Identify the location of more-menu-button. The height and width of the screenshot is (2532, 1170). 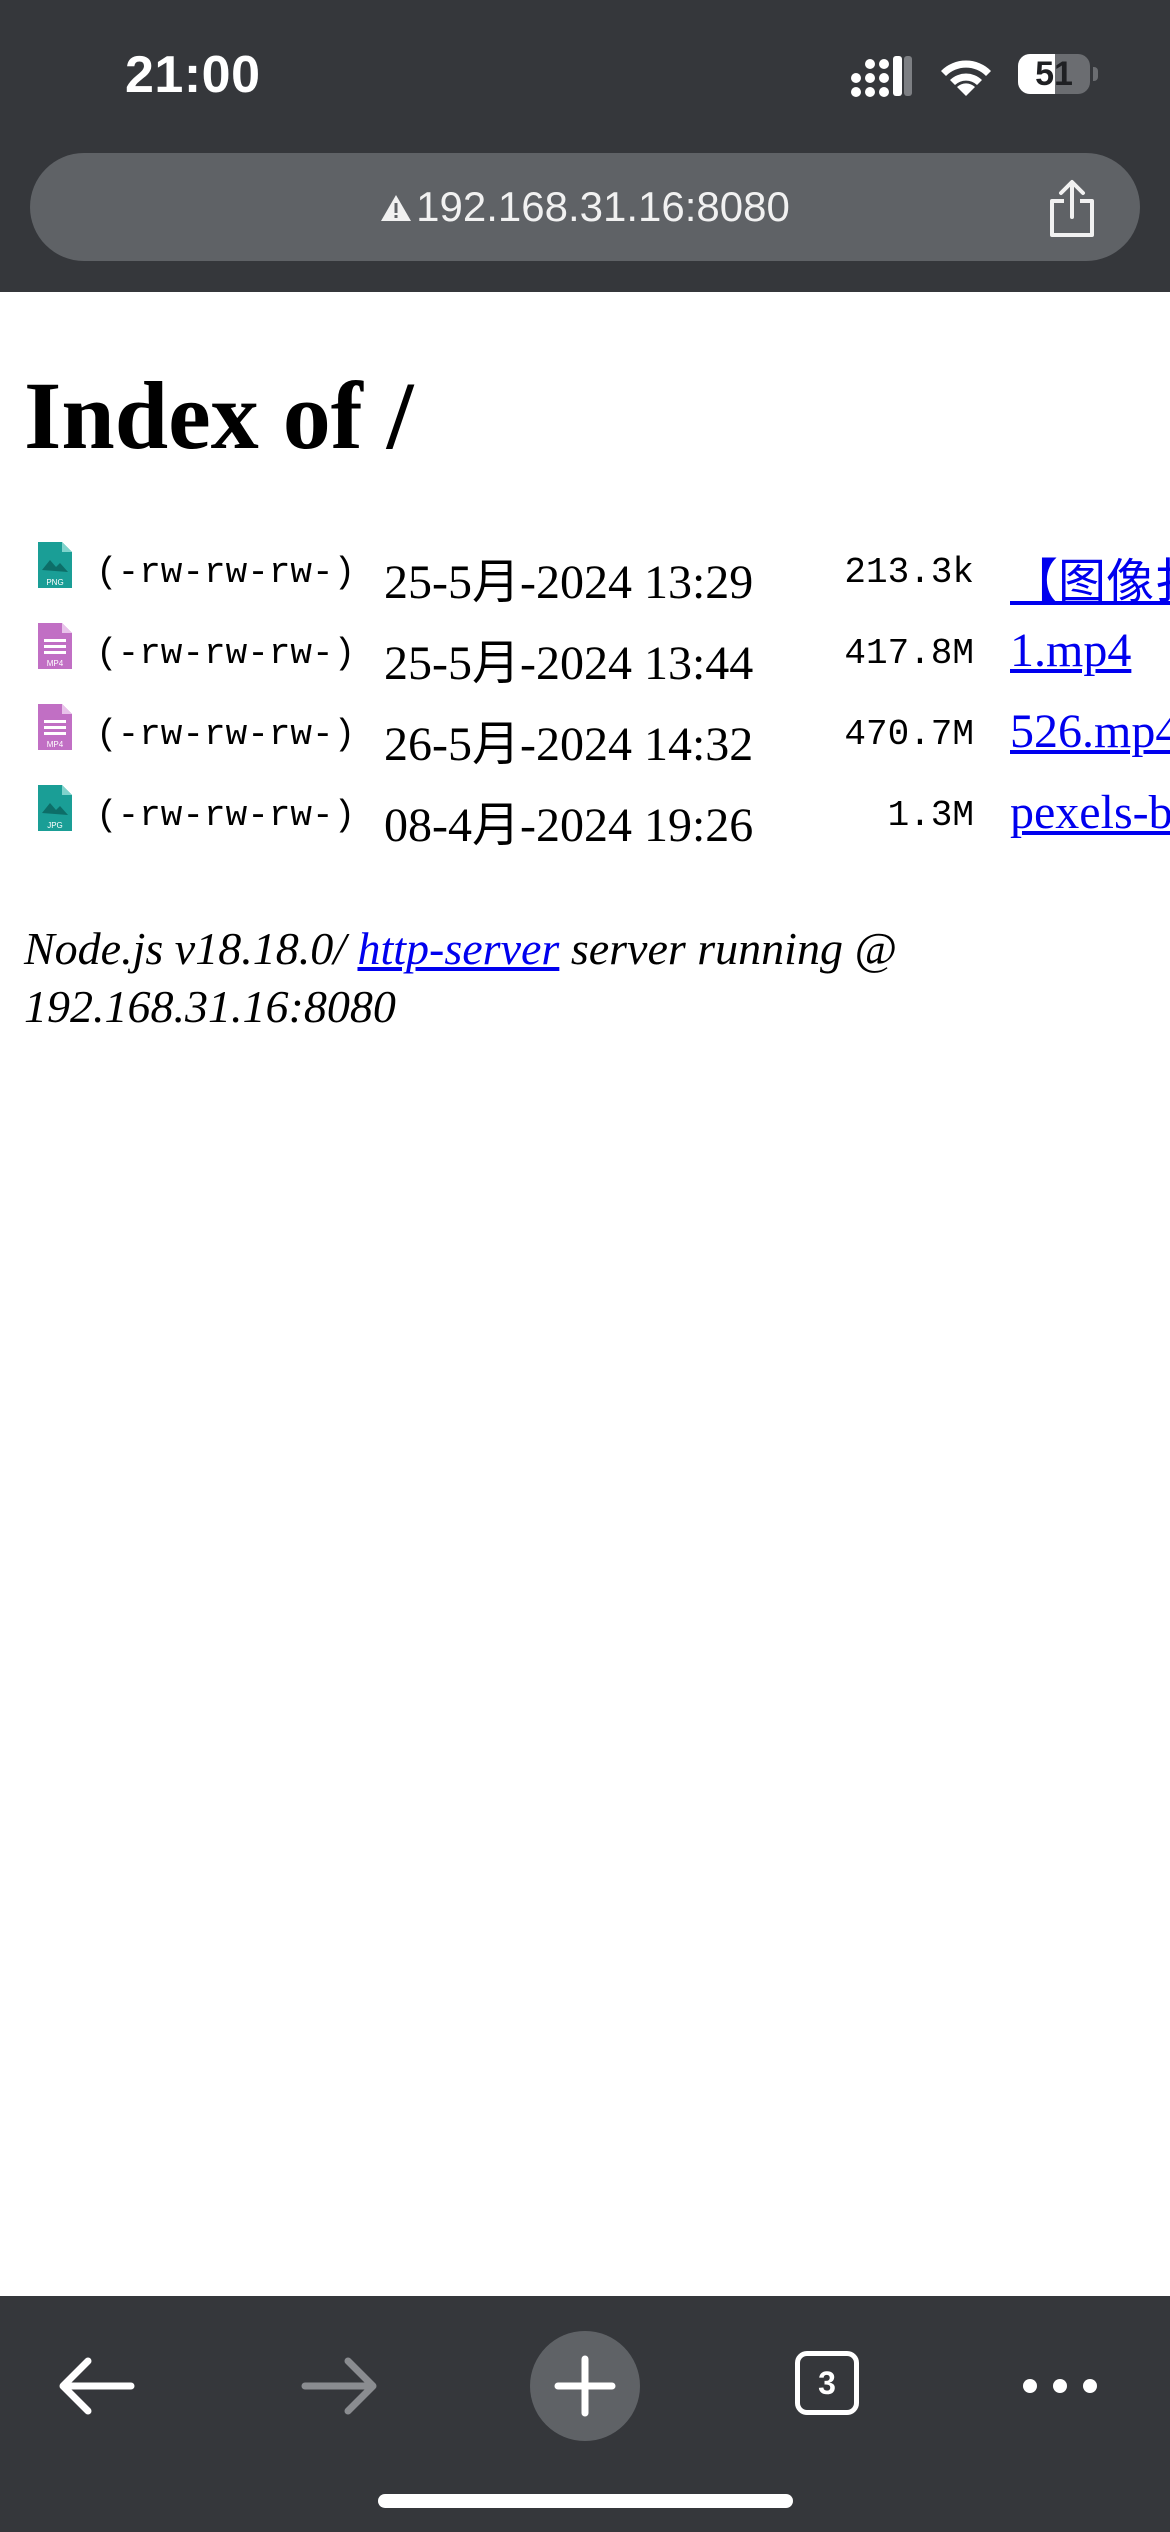
(1060, 2386).